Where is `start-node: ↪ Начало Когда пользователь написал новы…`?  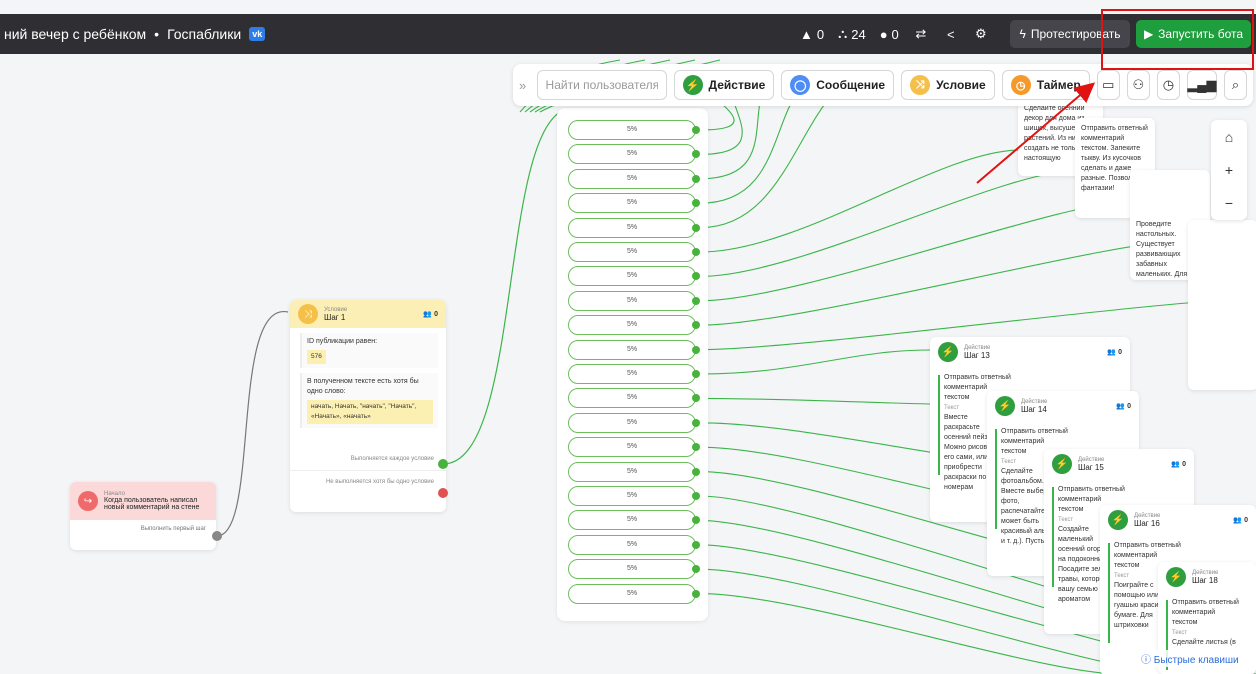 start-node: ↪ Начало Когда пользователь написал новы… is located at coordinates (143, 516).